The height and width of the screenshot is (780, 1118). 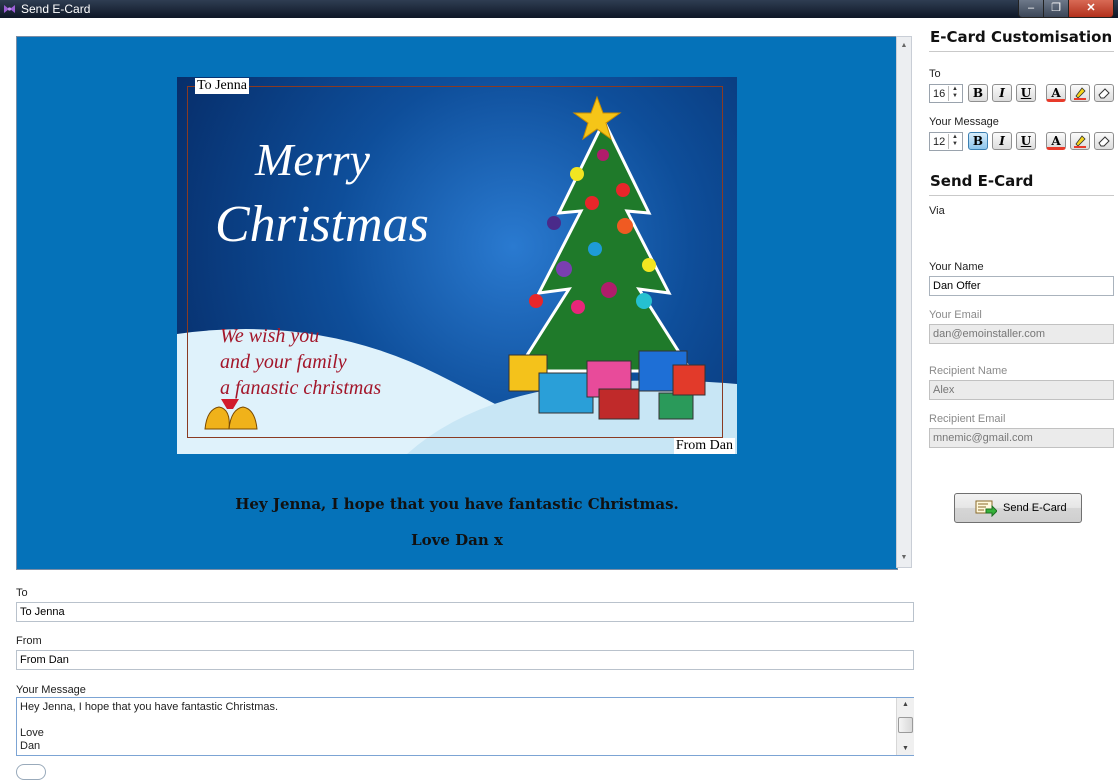 What do you see at coordinates (222, 86) in the screenshot?
I see `card-to-text: To Jenna` at bounding box center [222, 86].